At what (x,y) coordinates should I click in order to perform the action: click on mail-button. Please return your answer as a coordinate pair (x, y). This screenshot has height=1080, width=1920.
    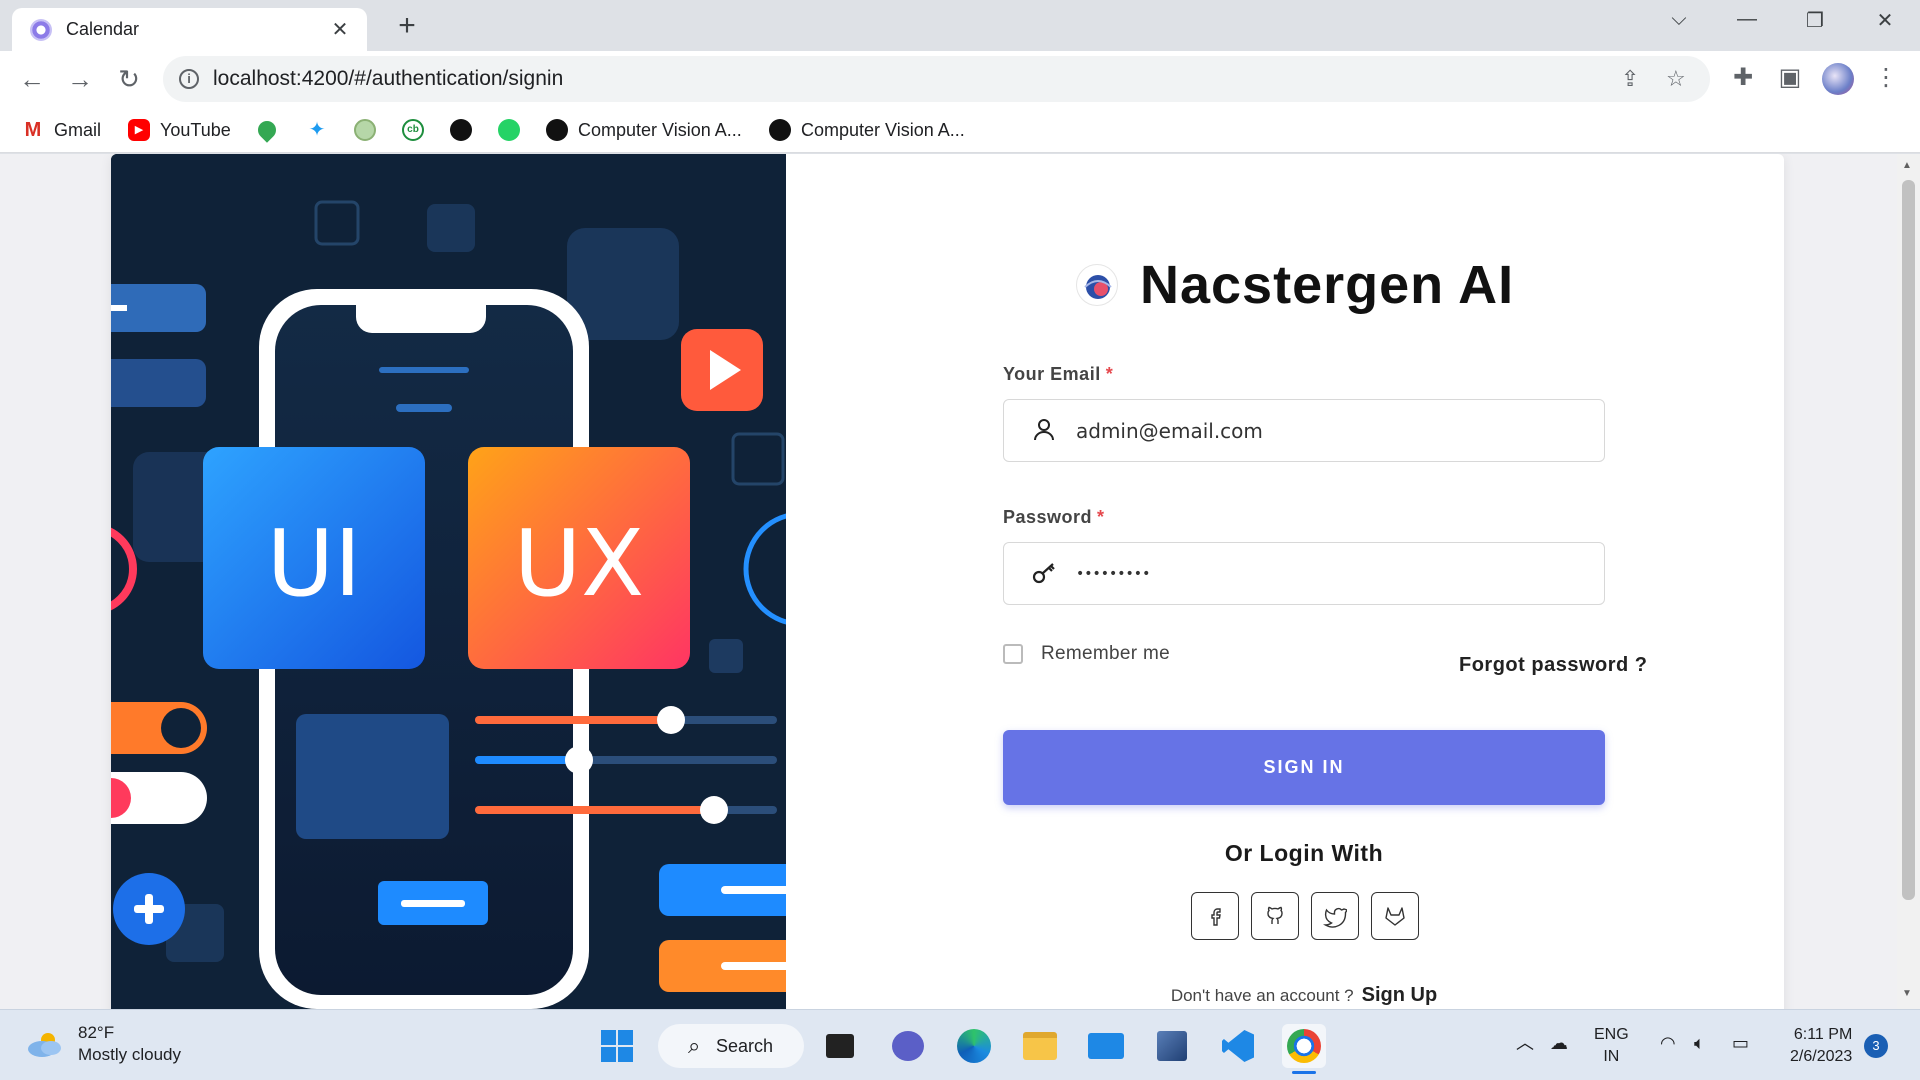
    Looking at the image, I should click on (1106, 1046).